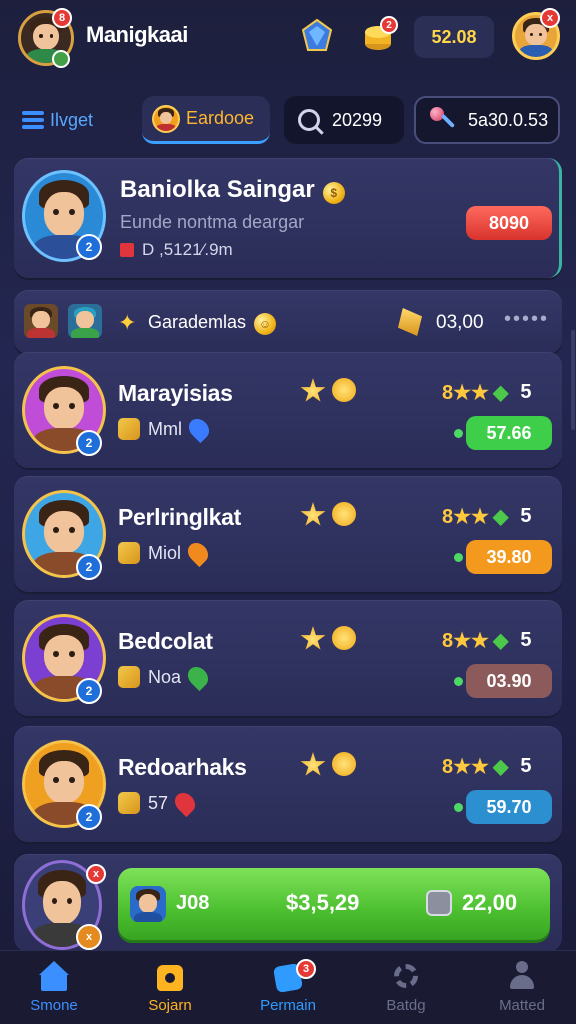 Image resolution: width=576 pixels, height=1024 pixels. What do you see at coordinates (212, 222) in the screenshot?
I see `featured-subtitle: Eunde nontma deargar` at bounding box center [212, 222].